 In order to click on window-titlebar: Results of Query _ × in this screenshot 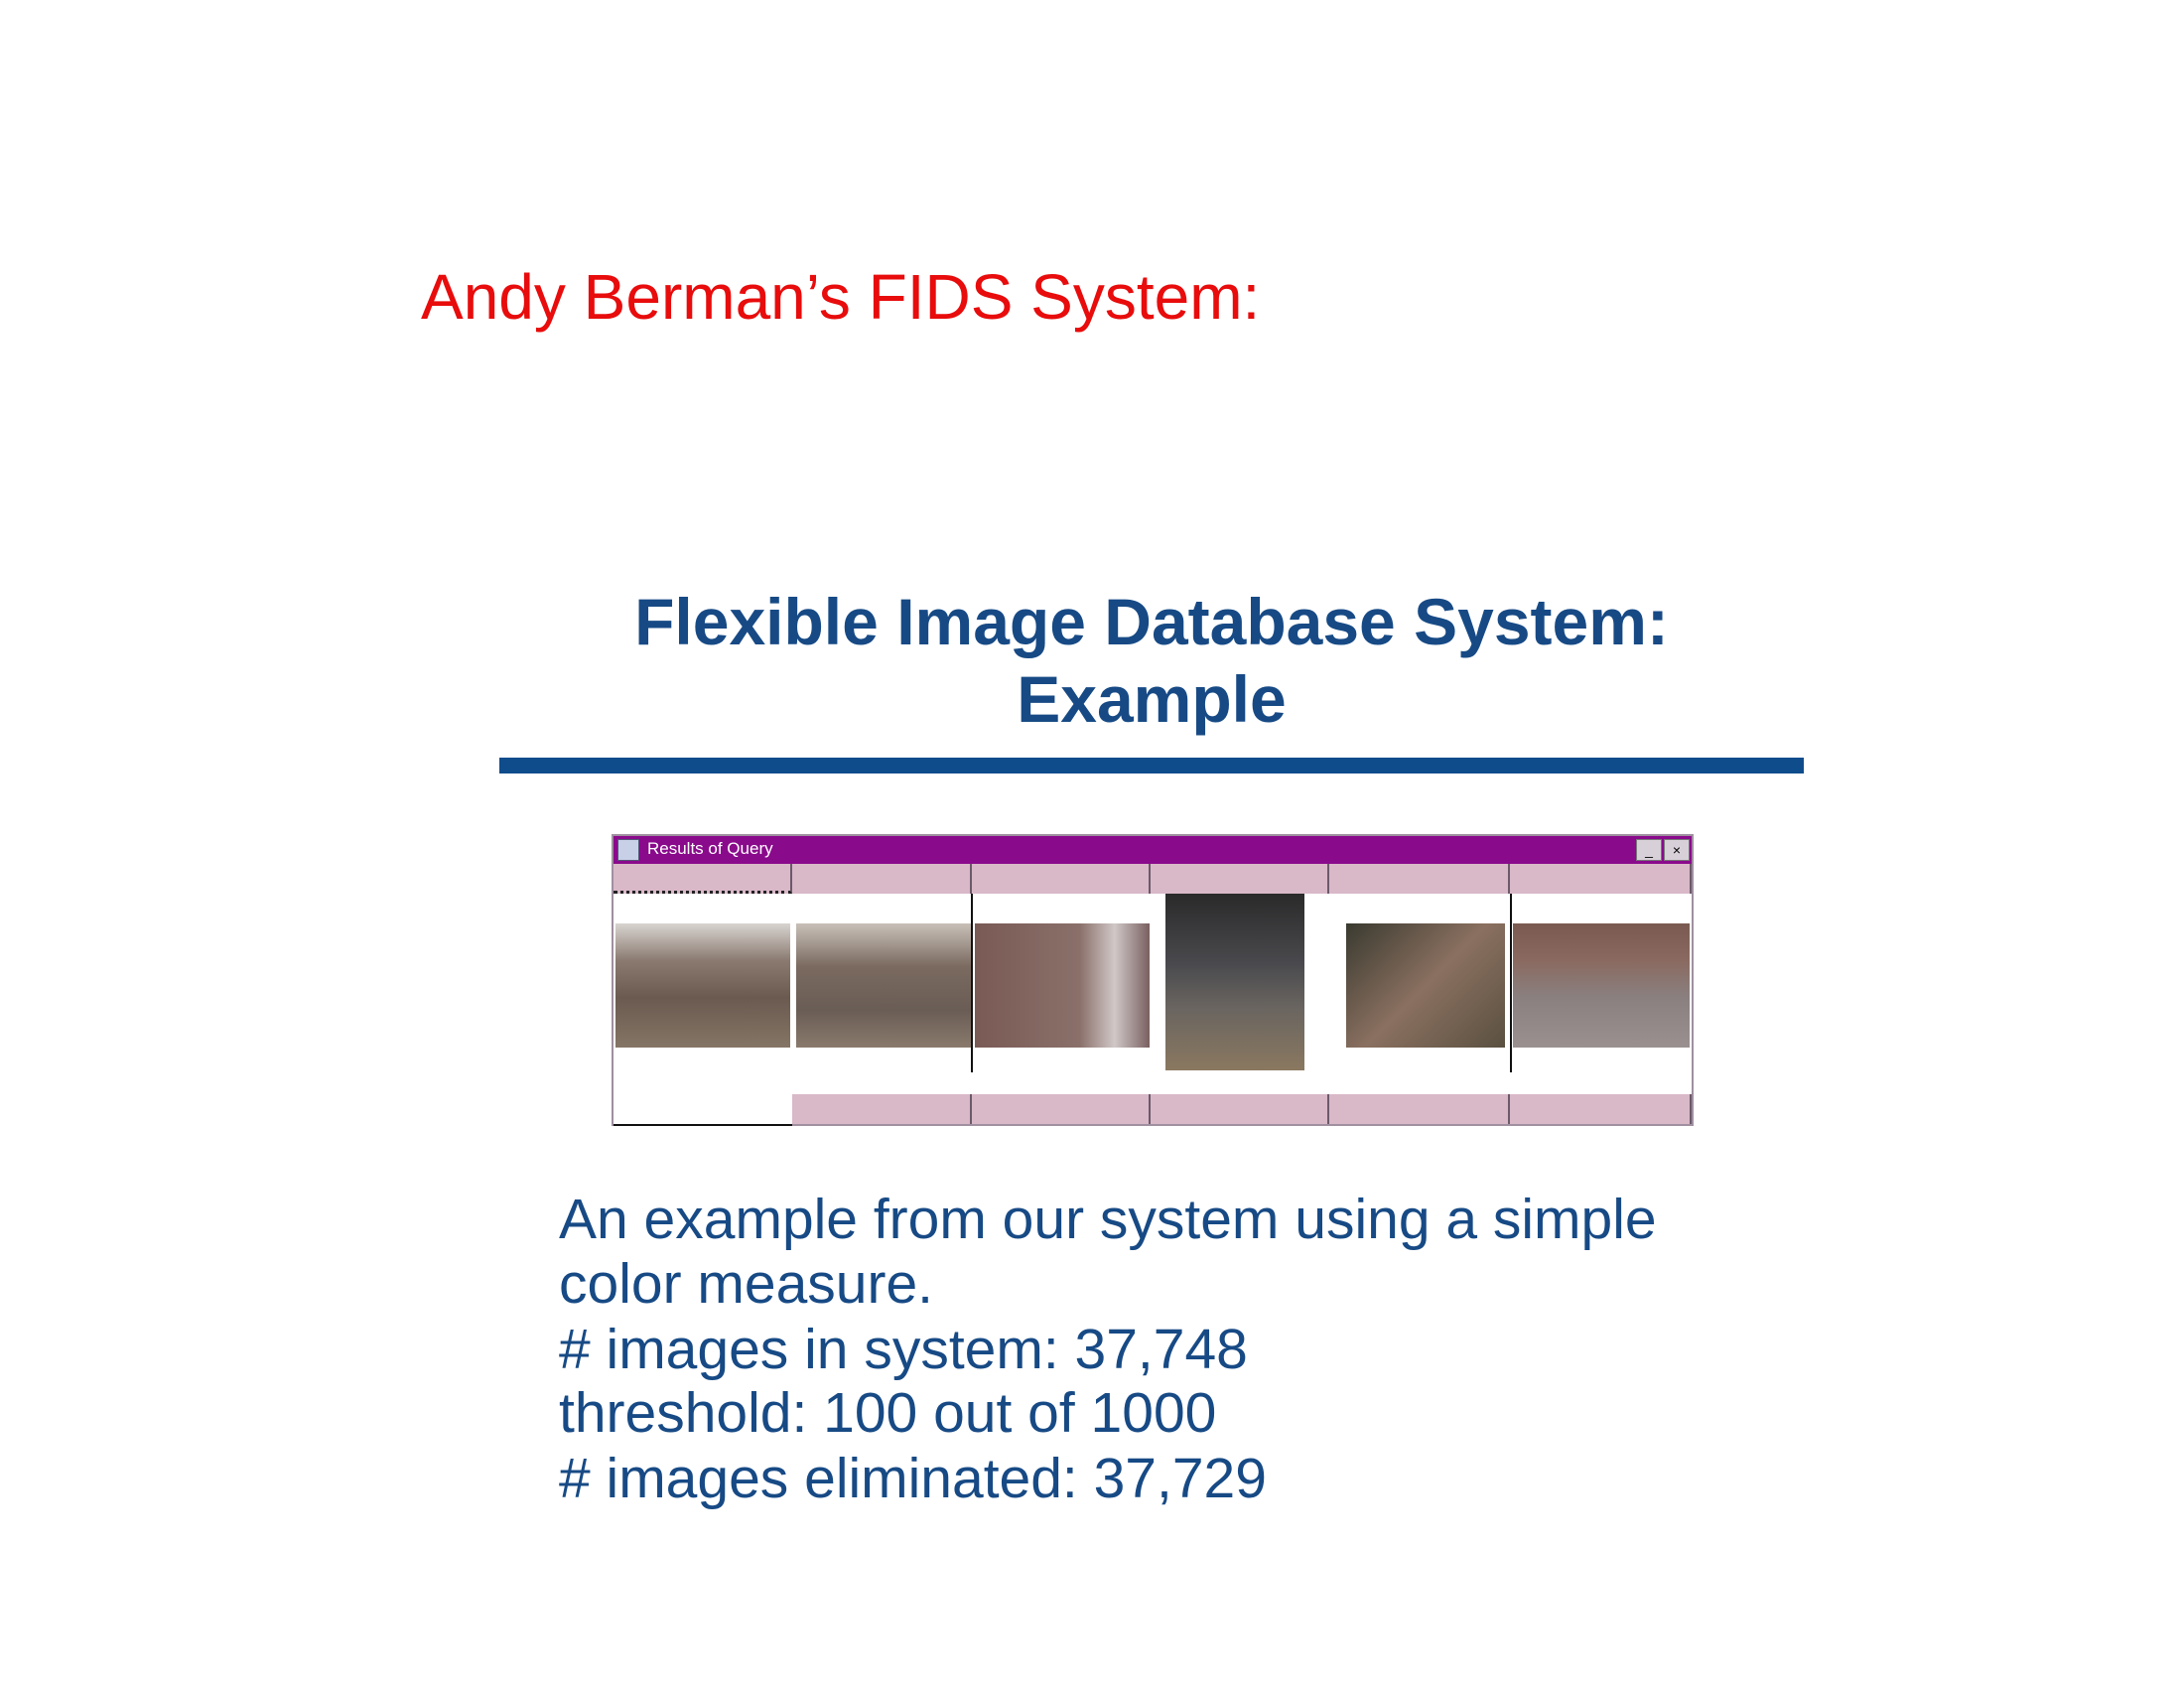, I will do `click(1153, 850)`.